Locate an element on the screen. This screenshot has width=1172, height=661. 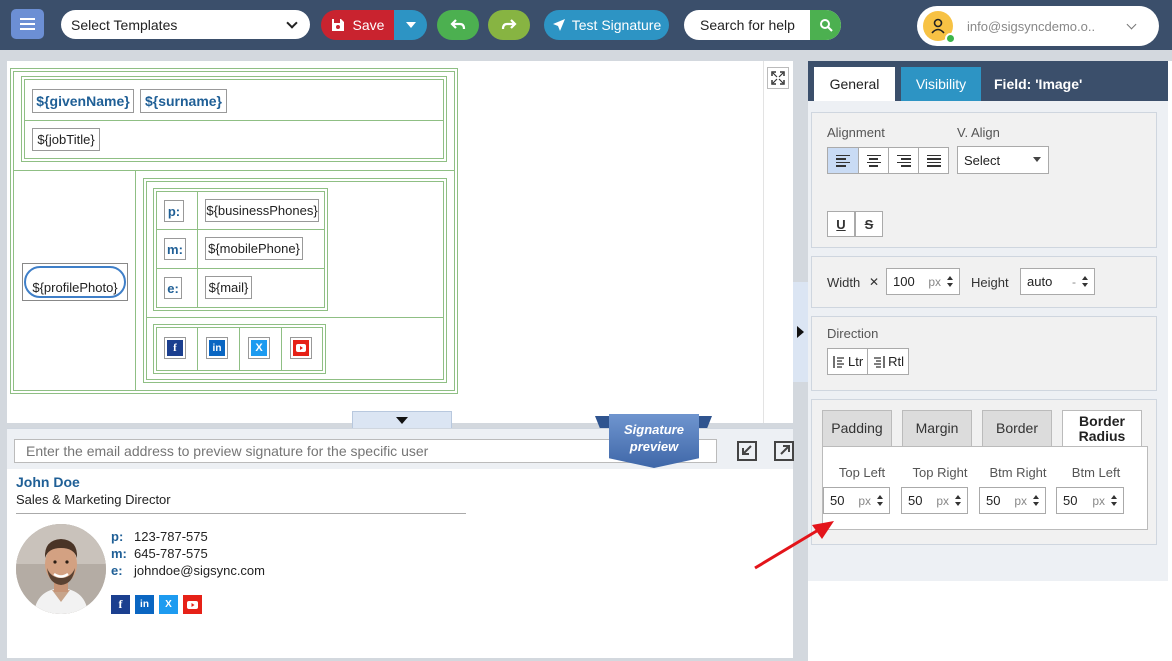
valign-select: Select is located at coordinates (1003, 160).